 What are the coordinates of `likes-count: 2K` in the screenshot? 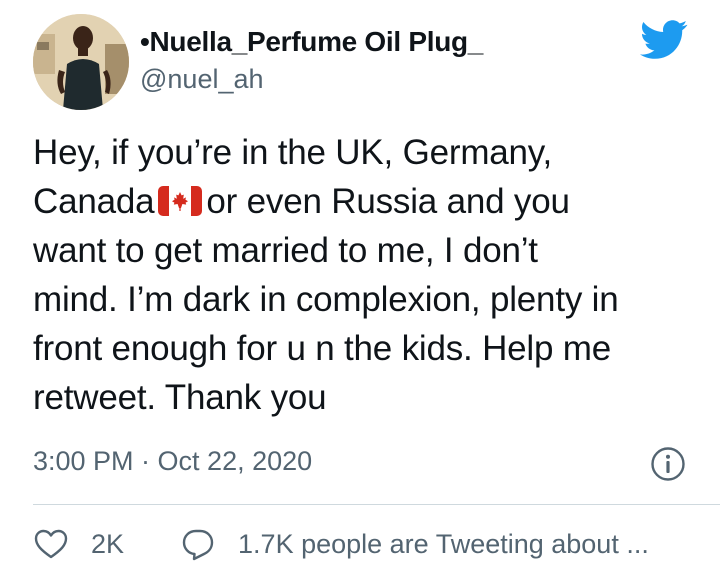 It's located at (108, 543).